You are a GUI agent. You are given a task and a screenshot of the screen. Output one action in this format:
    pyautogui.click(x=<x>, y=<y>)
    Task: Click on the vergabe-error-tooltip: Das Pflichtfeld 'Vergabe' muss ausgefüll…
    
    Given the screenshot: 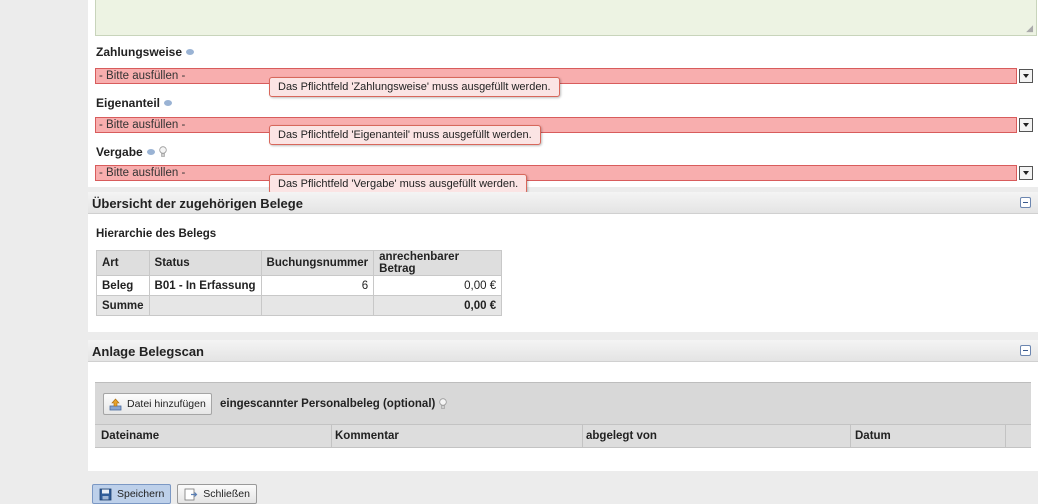 What is the action you would take?
    pyautogui.click(x=398, y=184)
    